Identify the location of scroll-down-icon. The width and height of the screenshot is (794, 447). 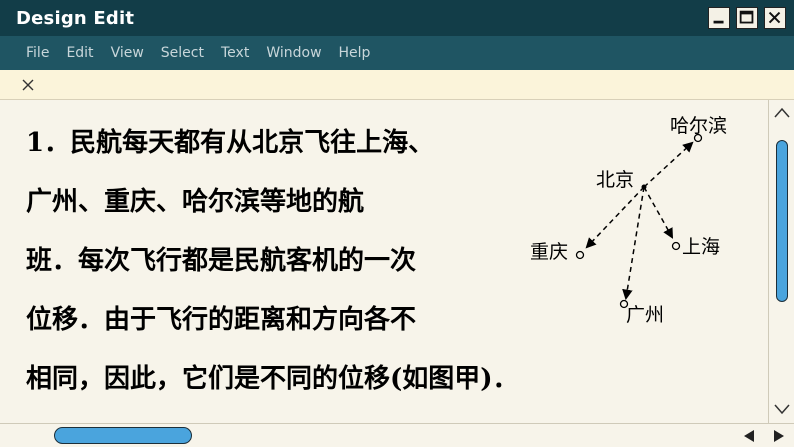
(782, 409).